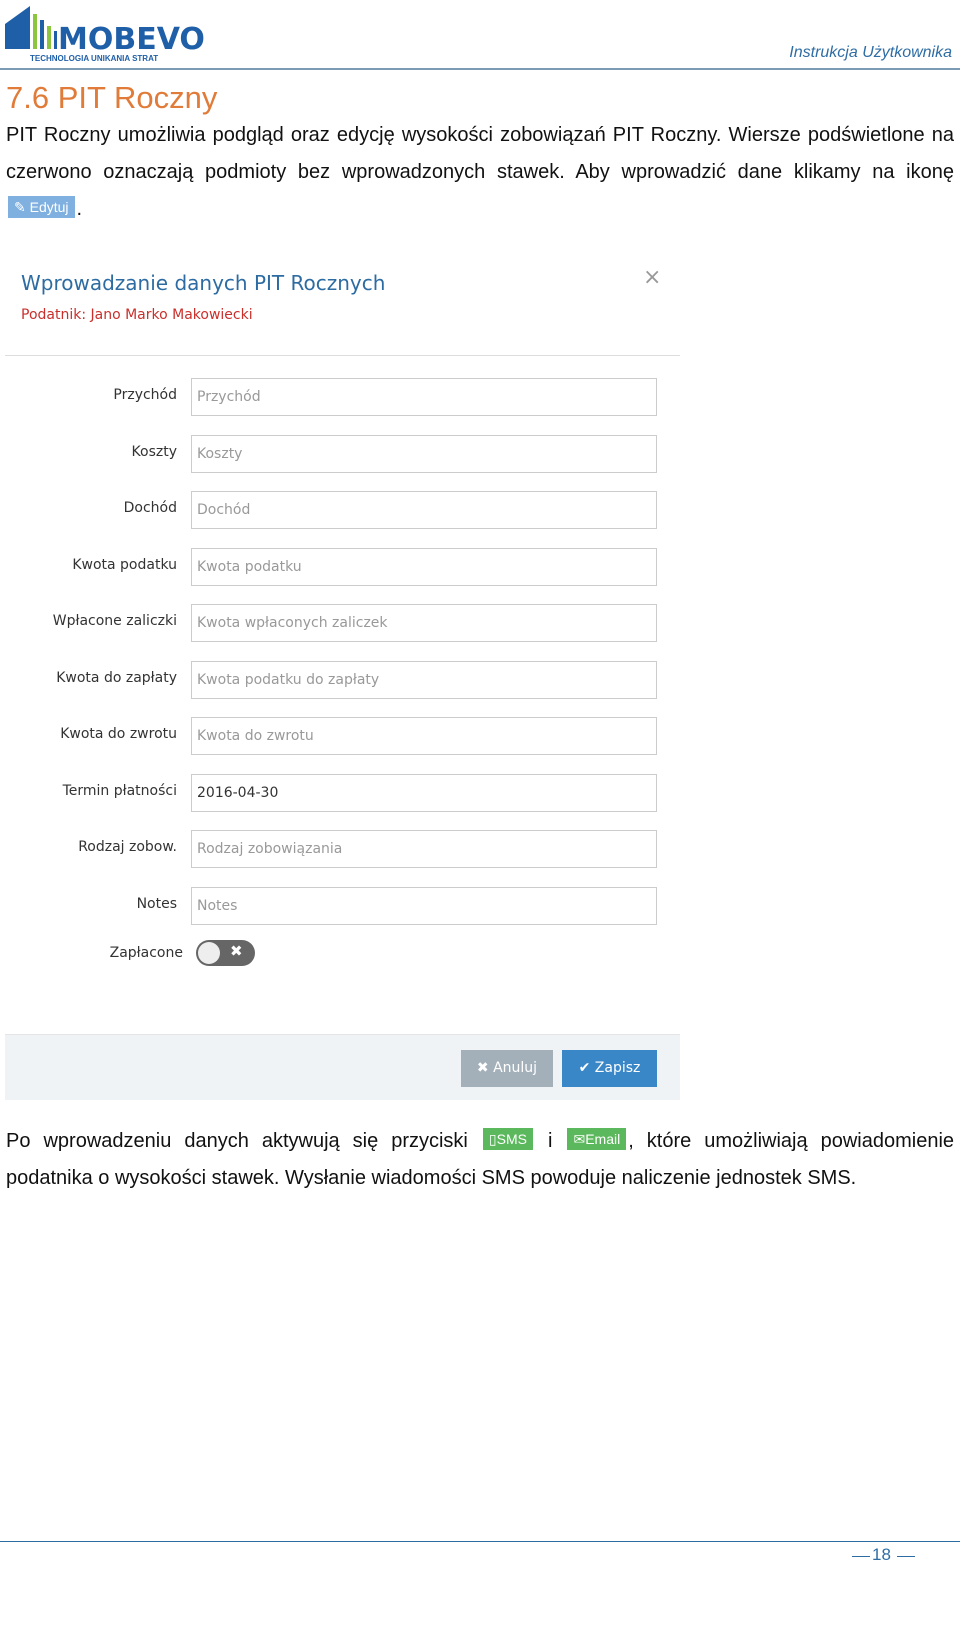 Image resolution: width=960 pixels, height=1637 pixels. I want to click on field-label: Termin płatności, so click(119, 790).